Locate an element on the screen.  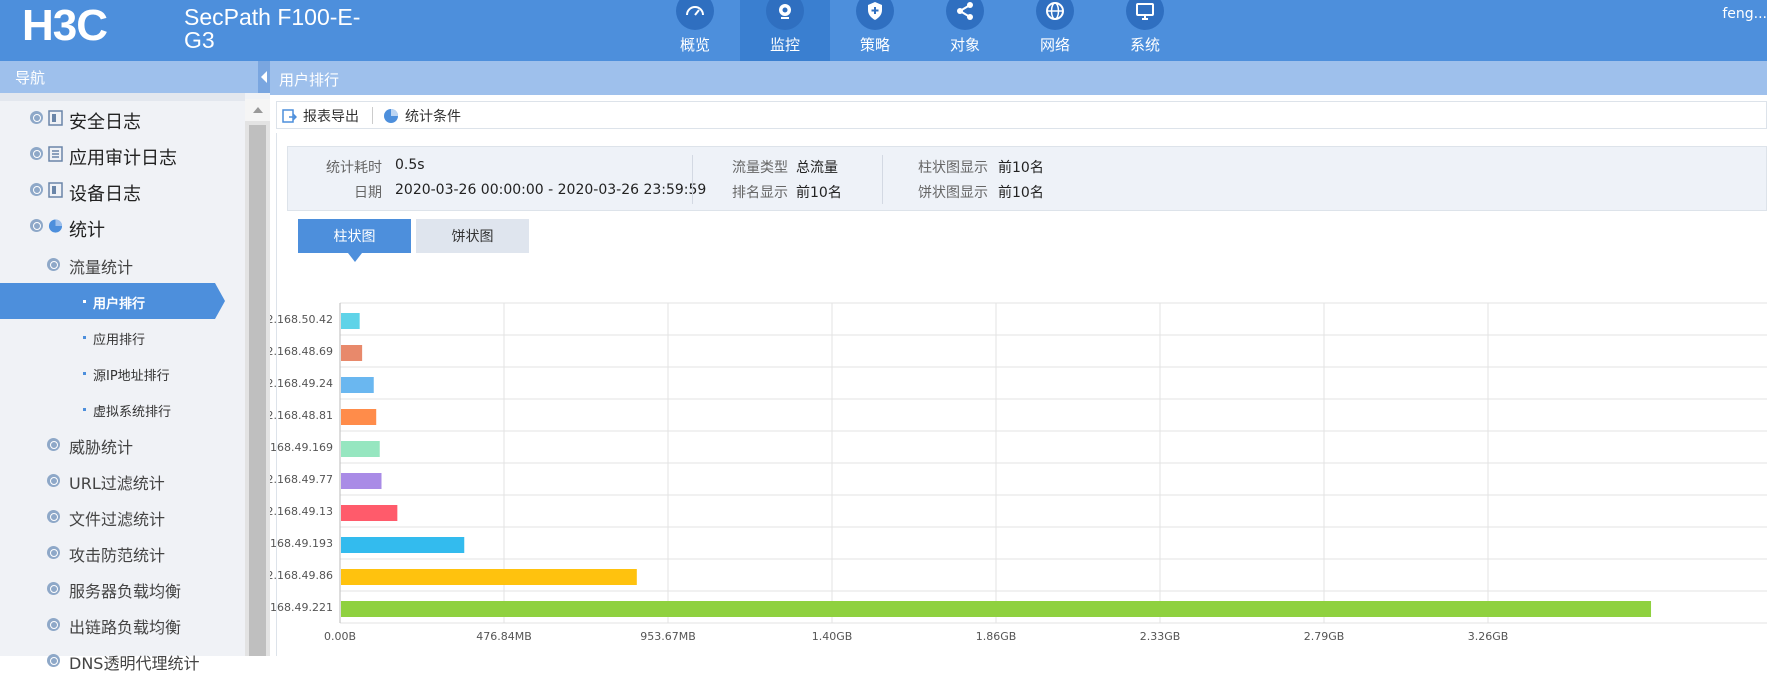
x-tick-label: 1.86GB is located at coordinates (996, 636).